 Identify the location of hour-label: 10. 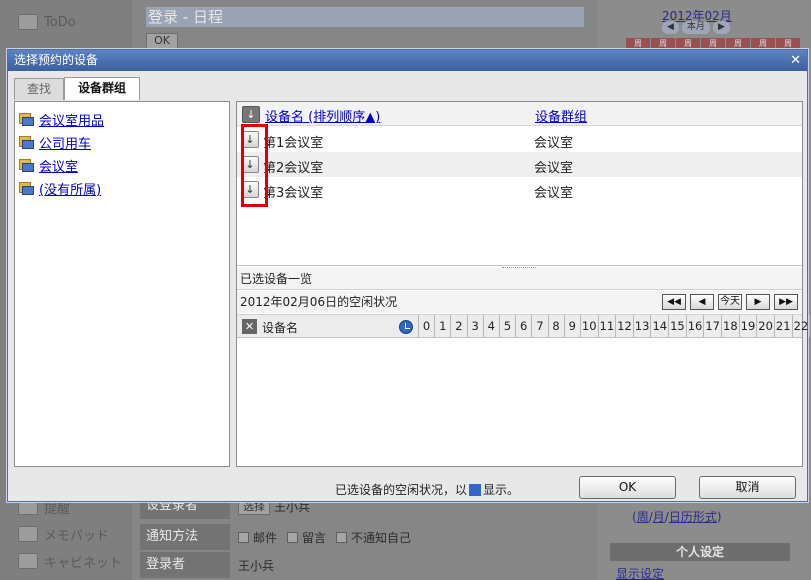
(588, 326).